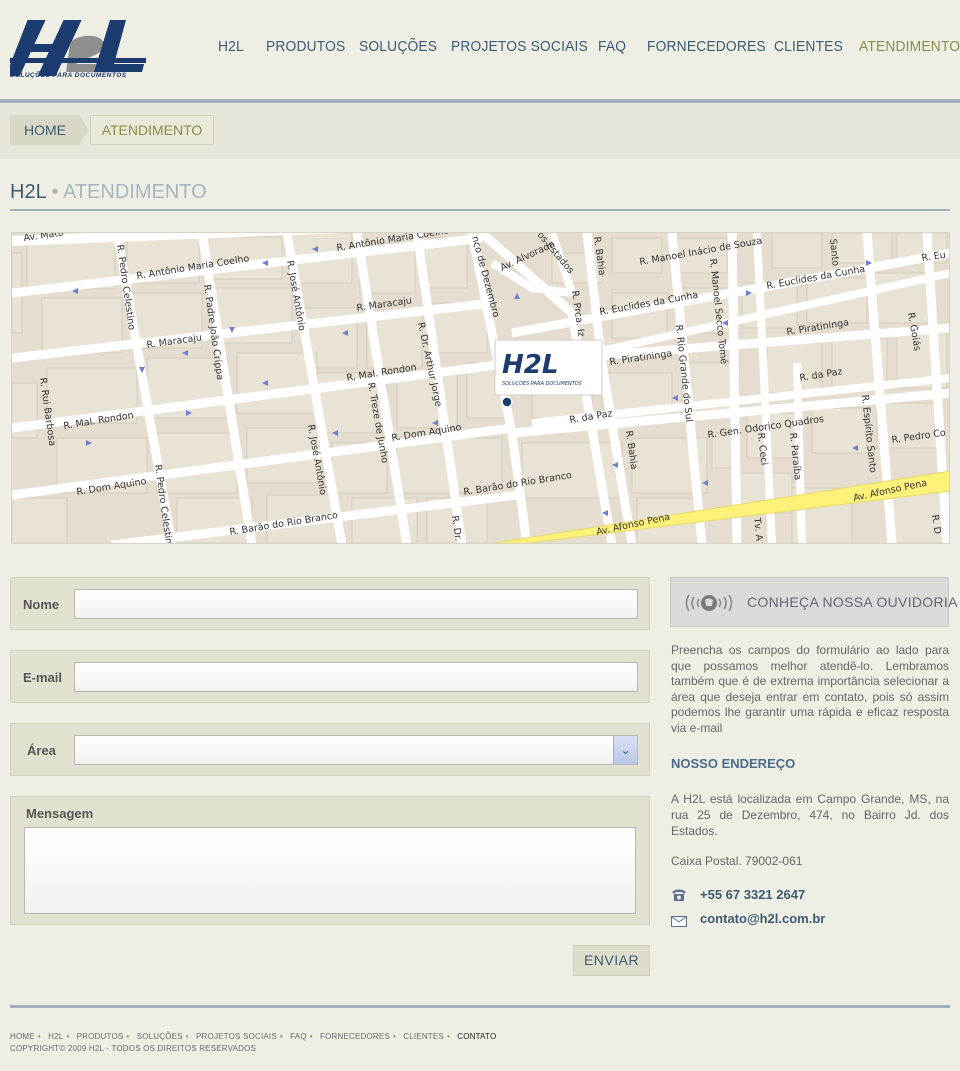 The width and height of the screenshot is (960, 1071). What do you see at coordinates (22, 1036) in the screenshot?
I see `footer-link-home: HOME` at bounding box center [22, 1036].